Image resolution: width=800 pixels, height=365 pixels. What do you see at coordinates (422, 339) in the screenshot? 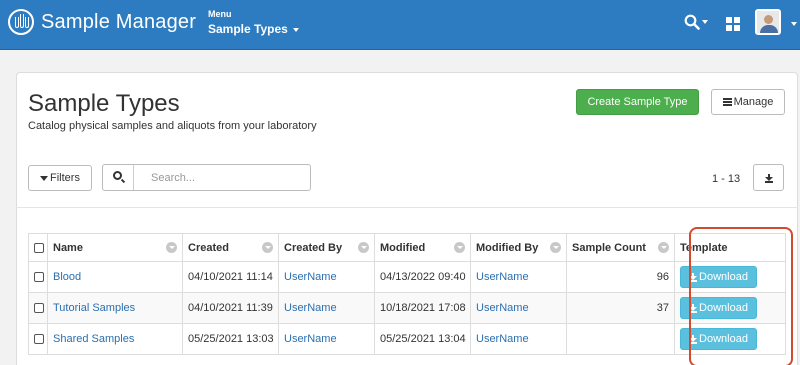
I see `modified-cell: 05/25/2021 13:04` at bounding box center [422, 339].